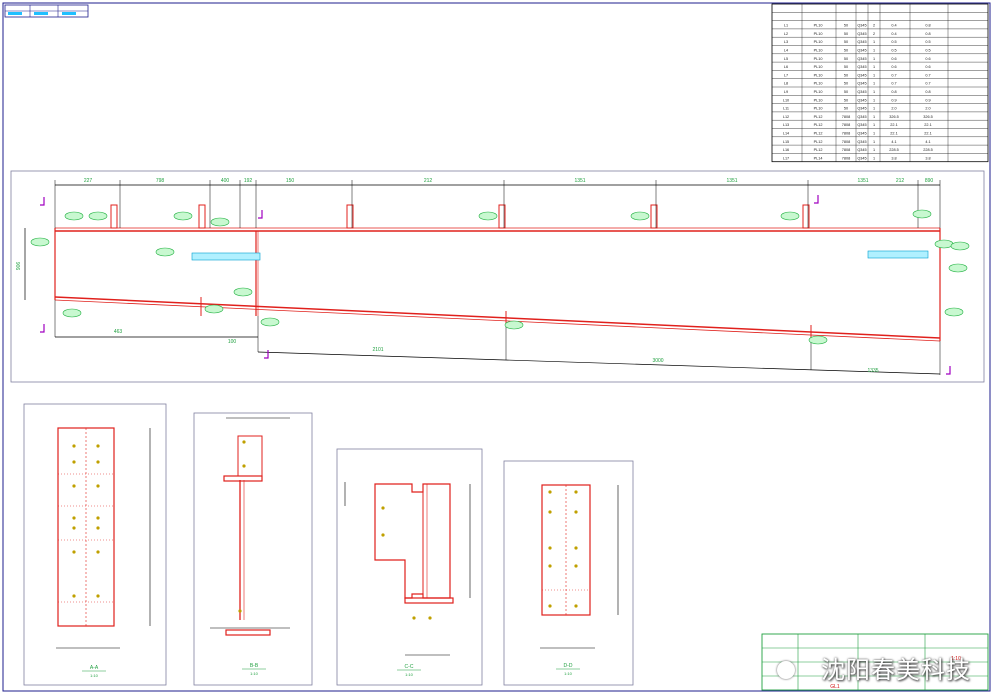 The height and width of the screenshot is (693, 993). Describe the element at coordinates (900, 181) in the screenshot. I see `top-dim-label: 212` at that location.